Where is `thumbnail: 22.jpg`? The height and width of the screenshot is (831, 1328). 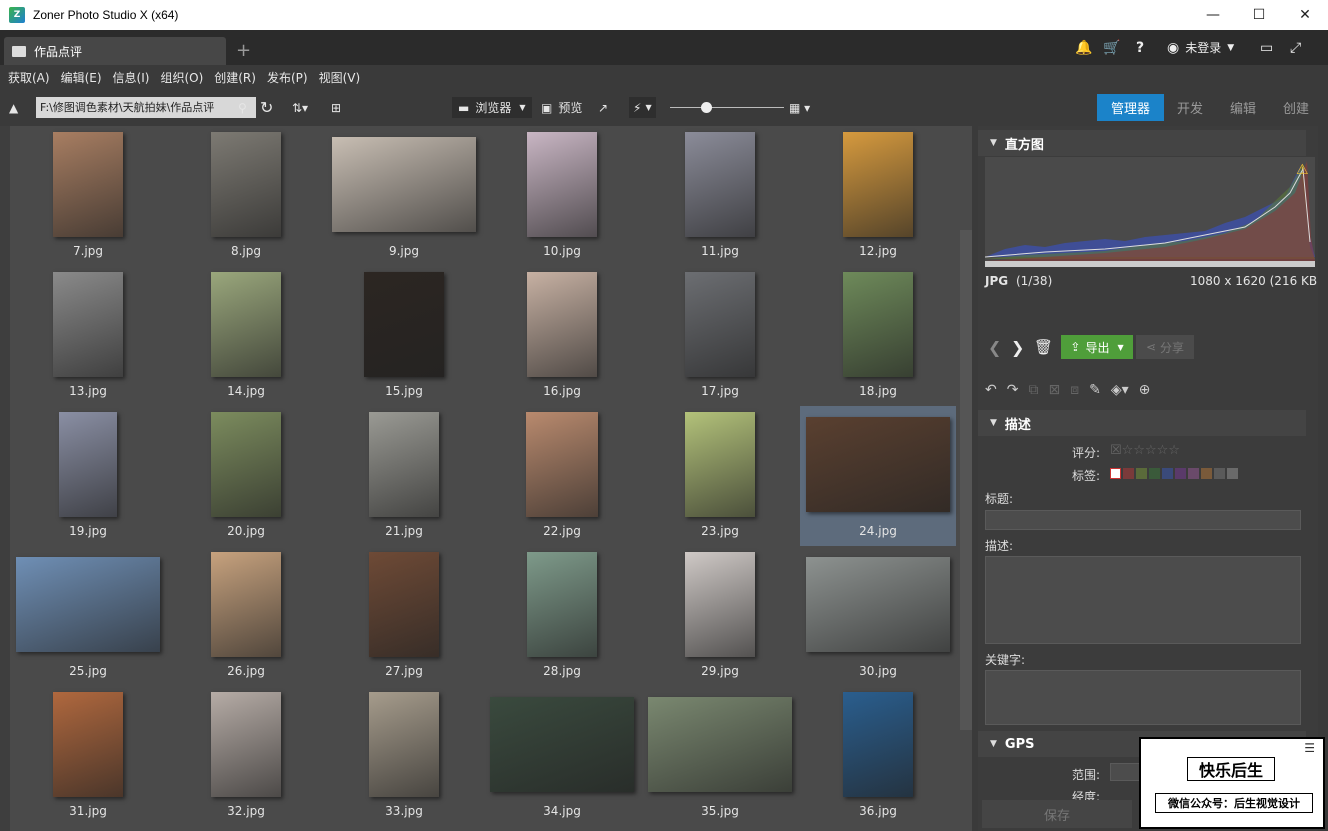 thumbnail: 22.jpg is located at coordinates (562, 476).